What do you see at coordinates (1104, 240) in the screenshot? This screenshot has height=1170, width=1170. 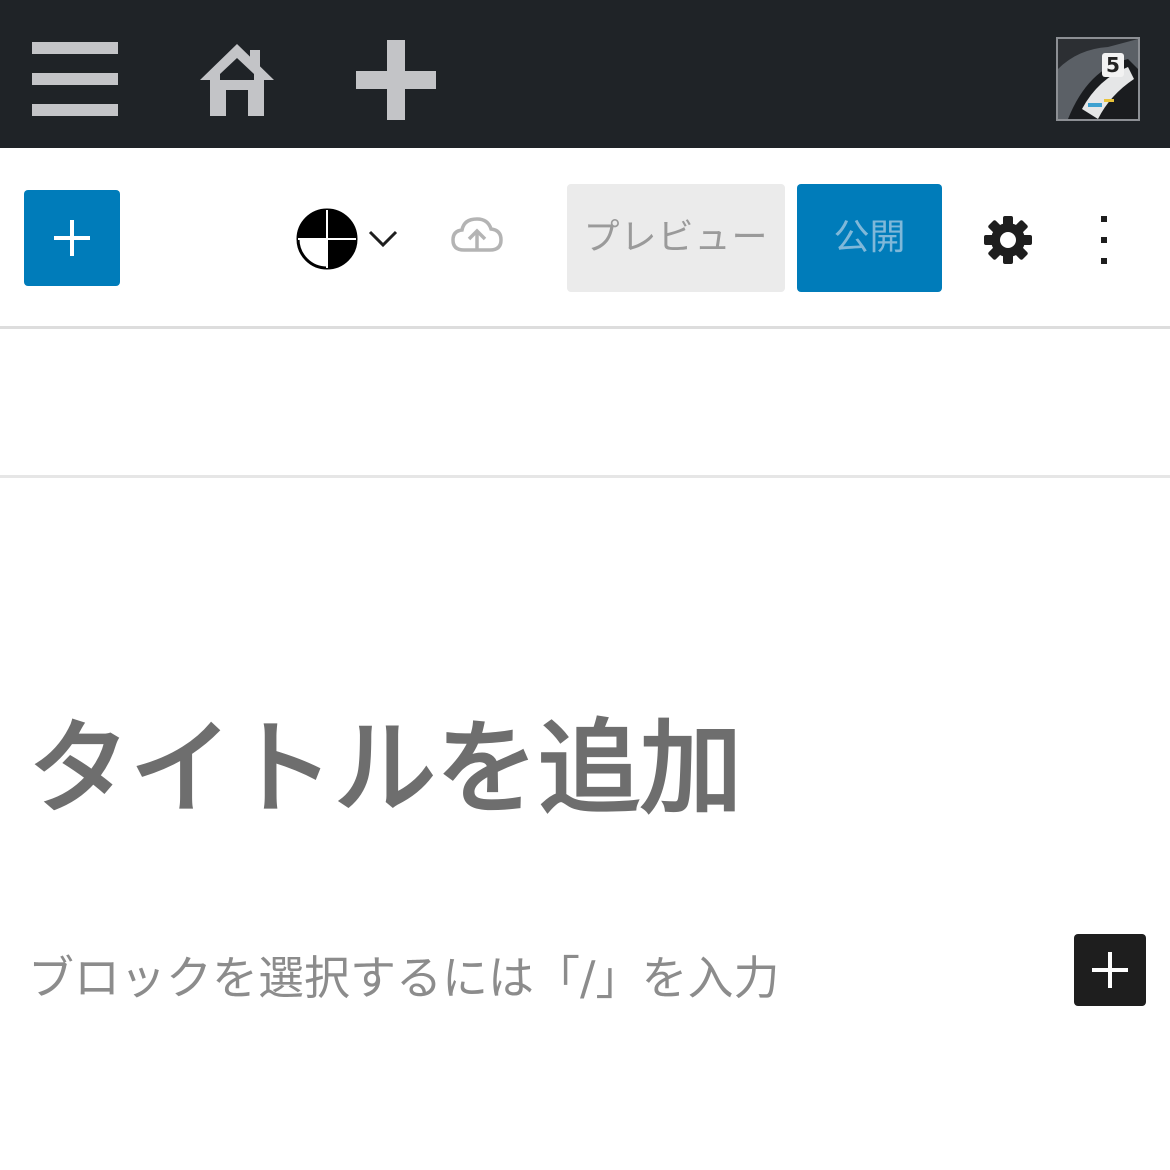 I see `vertical-ellipsis-icon` at bounding box center [1104, 240].